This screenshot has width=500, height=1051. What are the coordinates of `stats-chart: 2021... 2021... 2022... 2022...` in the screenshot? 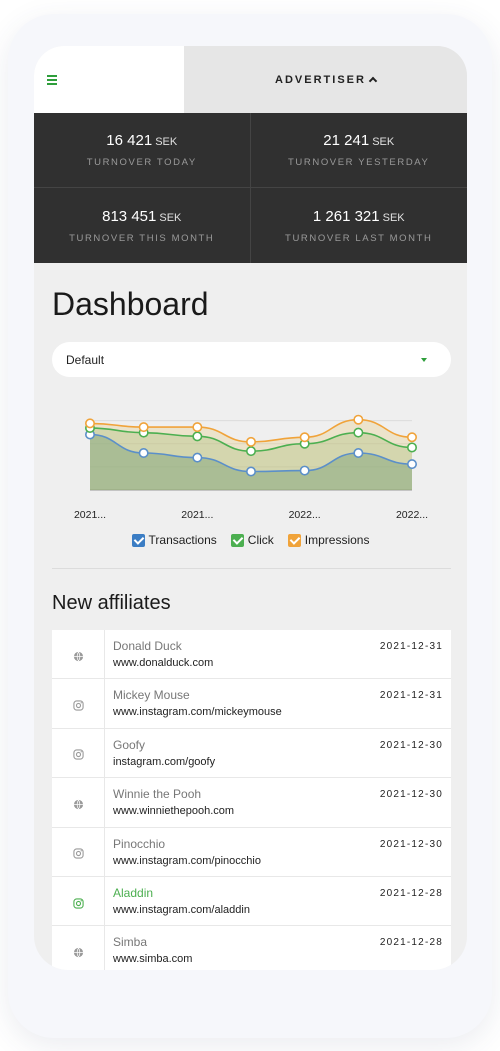 It's located at (251, 467).